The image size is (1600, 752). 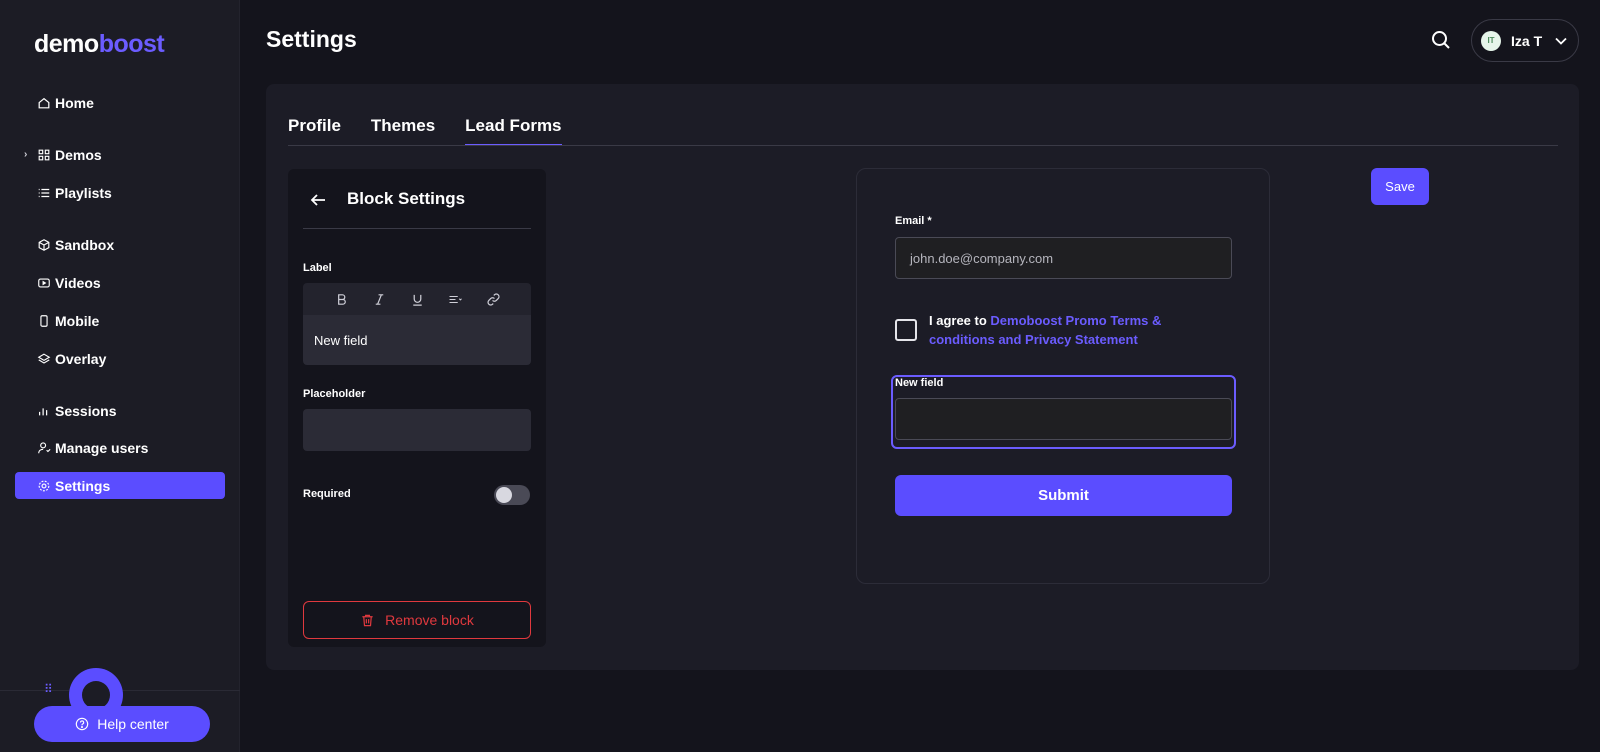 I want to click on sidebar-item-sandbox: Sandbox, so click(x=120, y=244).